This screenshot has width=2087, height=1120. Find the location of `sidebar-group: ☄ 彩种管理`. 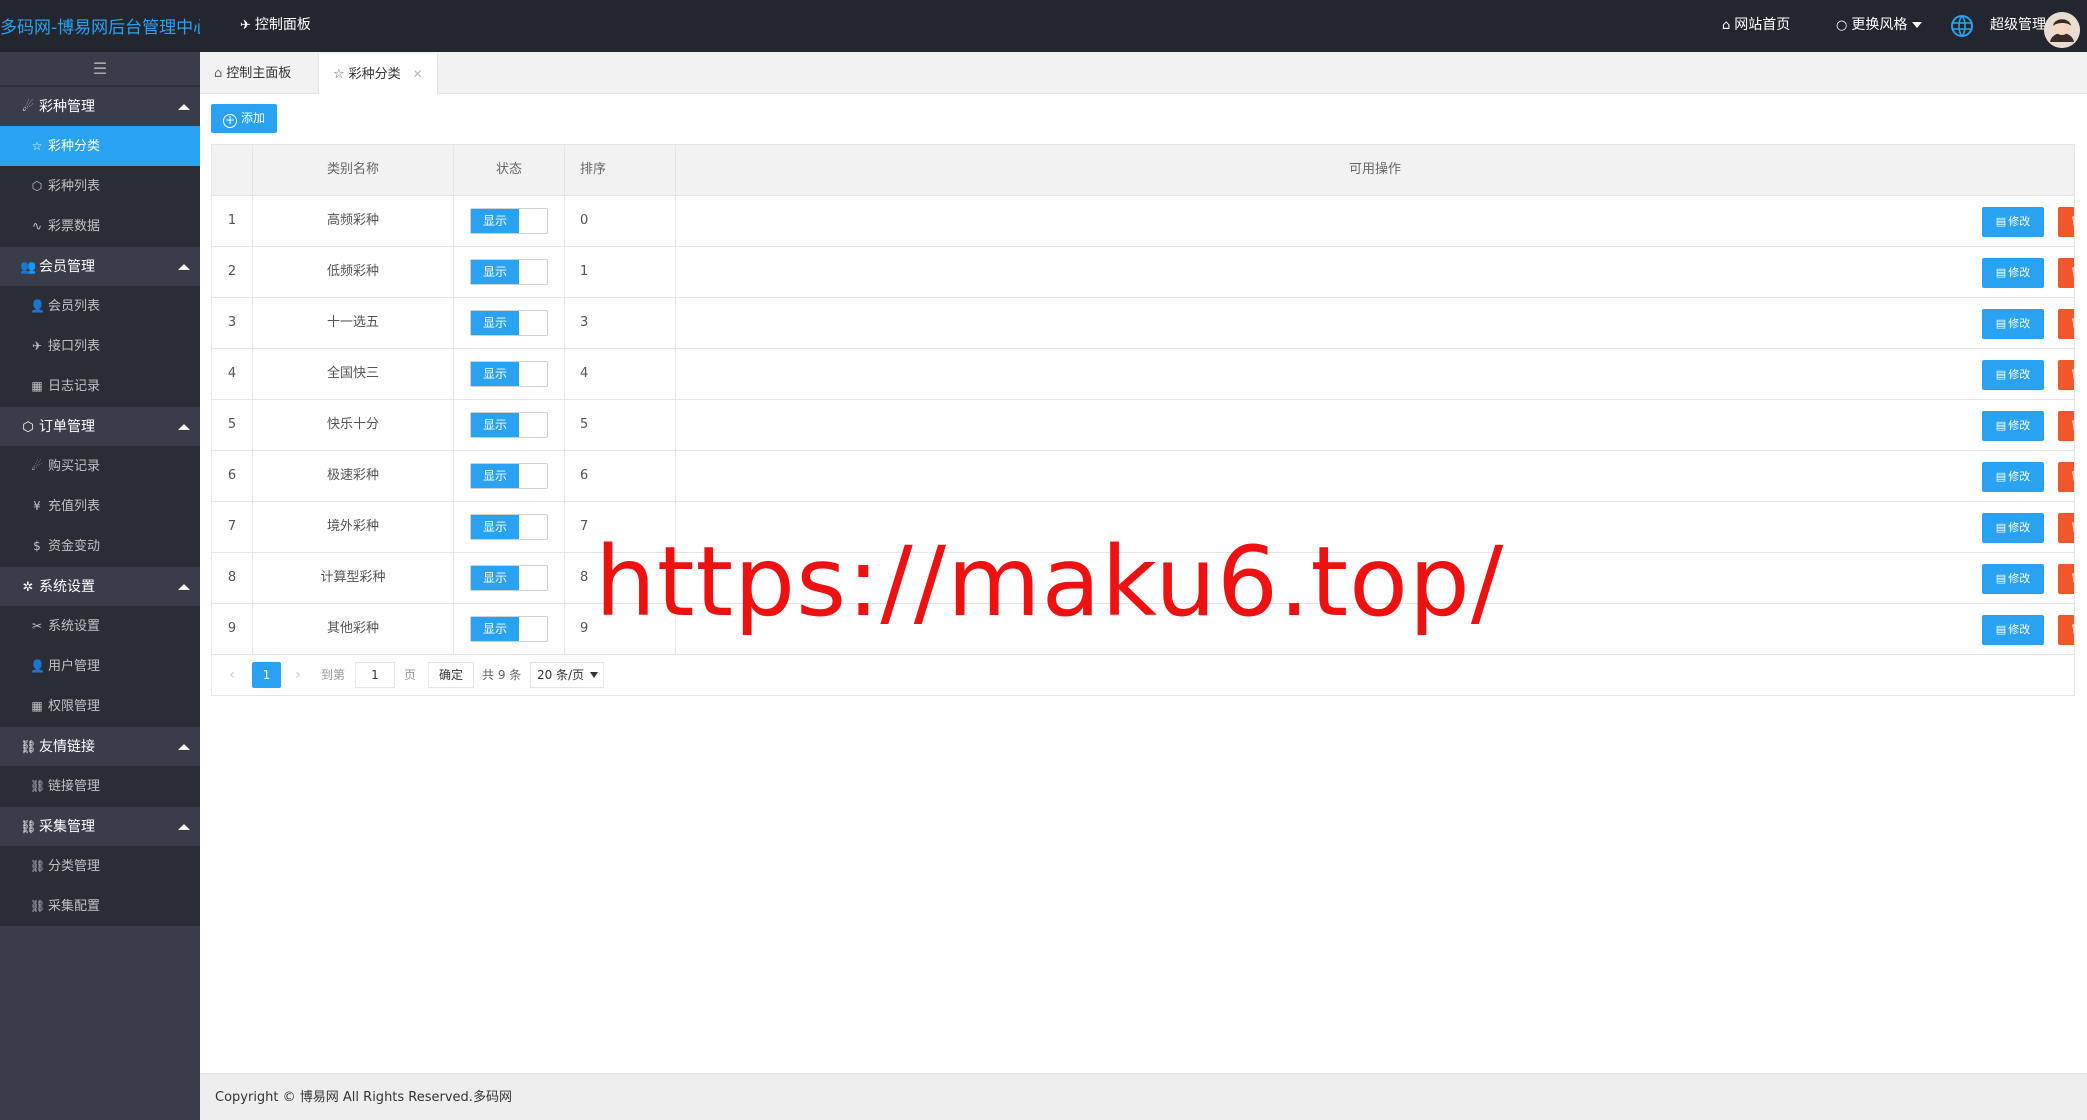

sidebar-group: ☄ 彩种管理 is located at coordinates (100, 106).